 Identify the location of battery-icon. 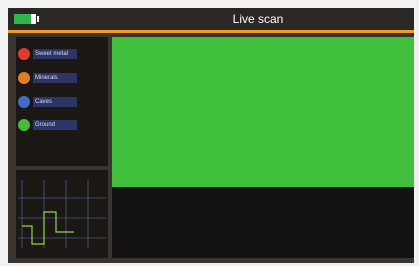
(25, 19).